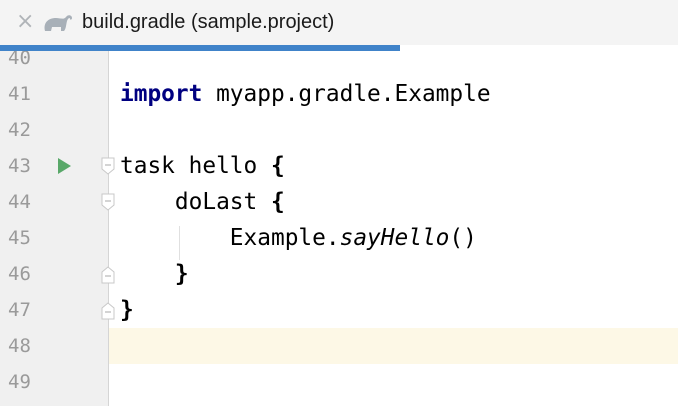 The height and width of the screenshot is (406, 678). Describe the element at coordinates (161, 94) in the screenshot. I see `keyword: import` at that location.